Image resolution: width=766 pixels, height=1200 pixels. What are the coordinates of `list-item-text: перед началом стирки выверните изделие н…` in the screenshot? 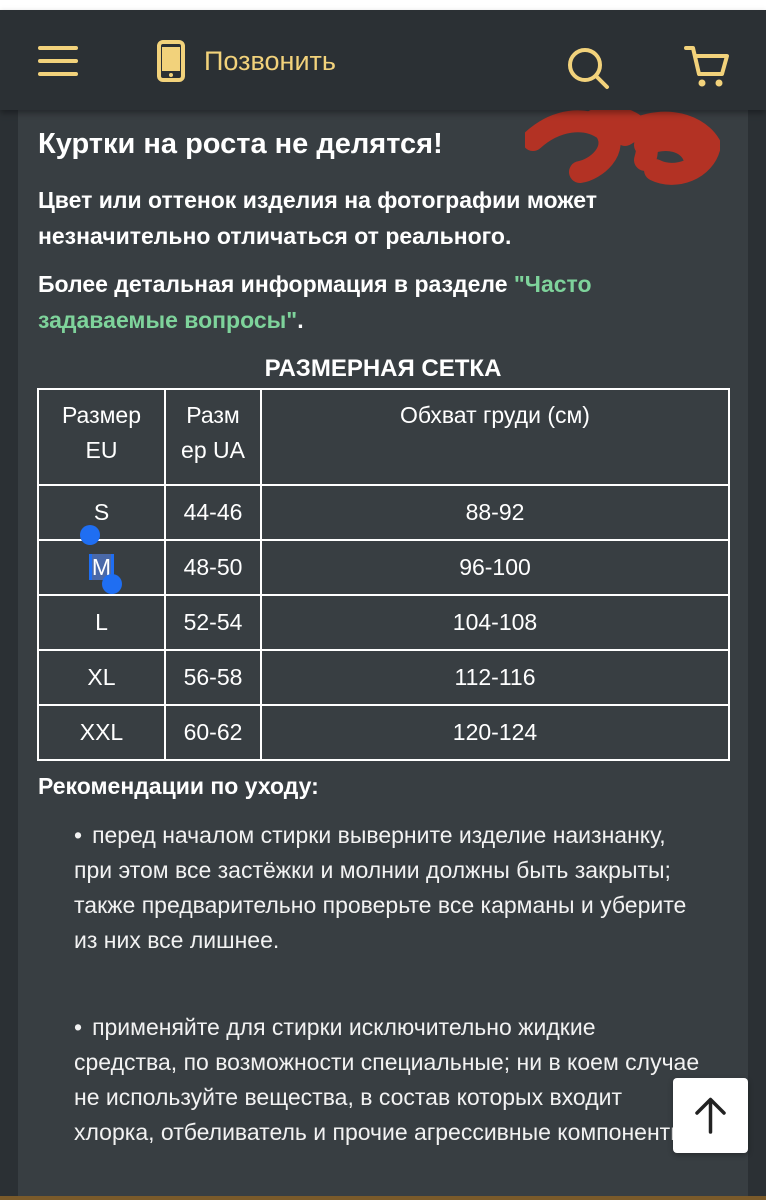 It's located at (380, 887).